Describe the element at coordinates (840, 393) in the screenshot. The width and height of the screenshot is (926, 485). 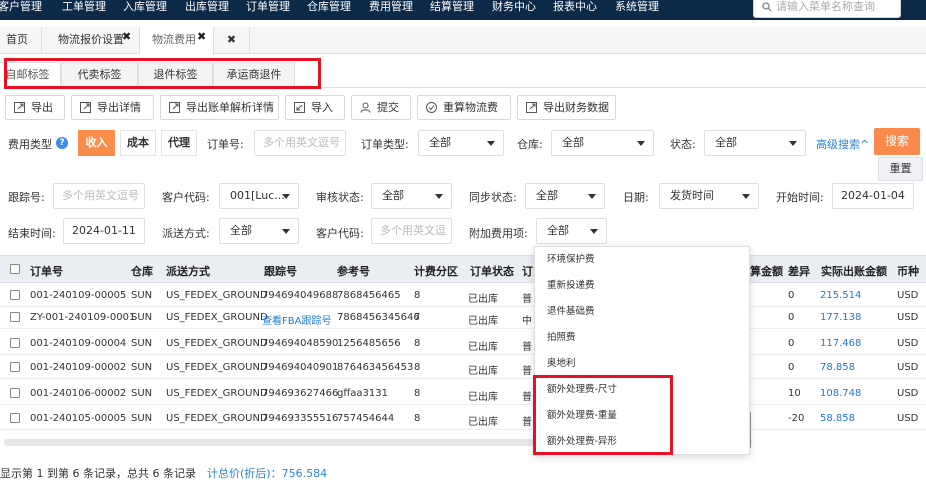
I see `cell-actual-amount: 108.748` at that location.